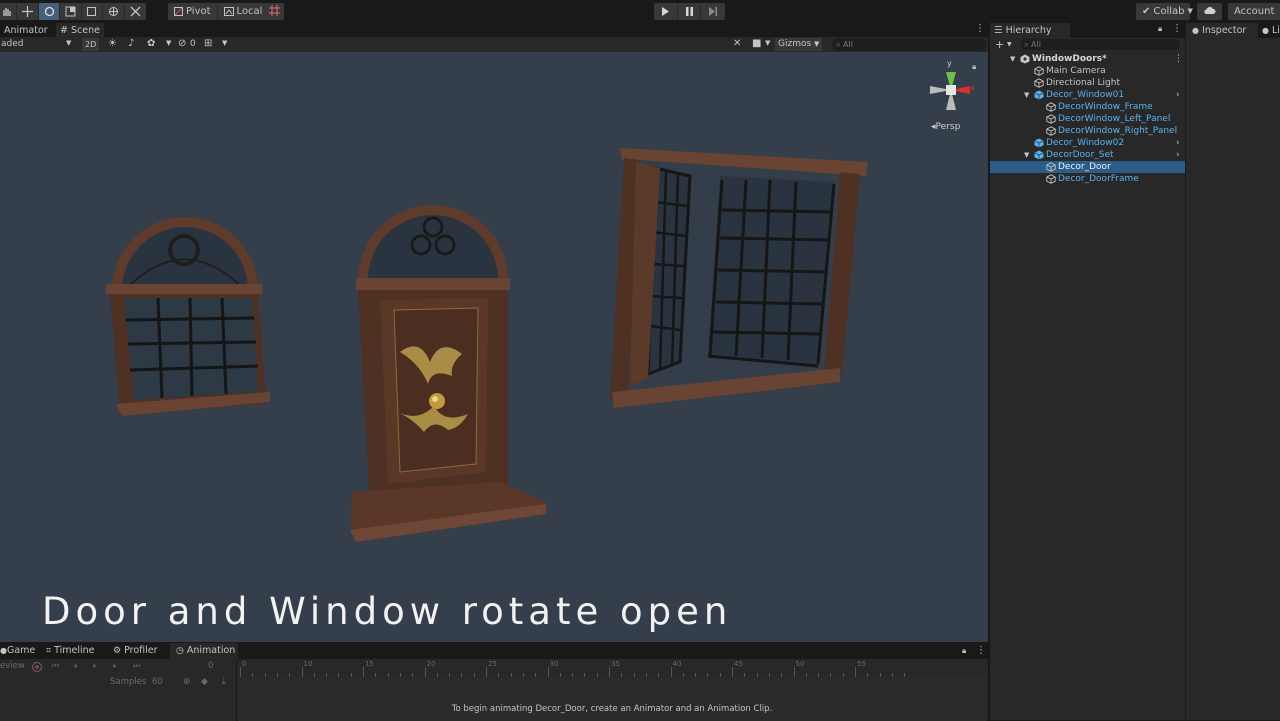 The width and height of the screenshot is (1280, 721). What do you see at coordinates (999, 44) in the screenshot?
I see `create-add-button: +` at bounding box center [999, 44].